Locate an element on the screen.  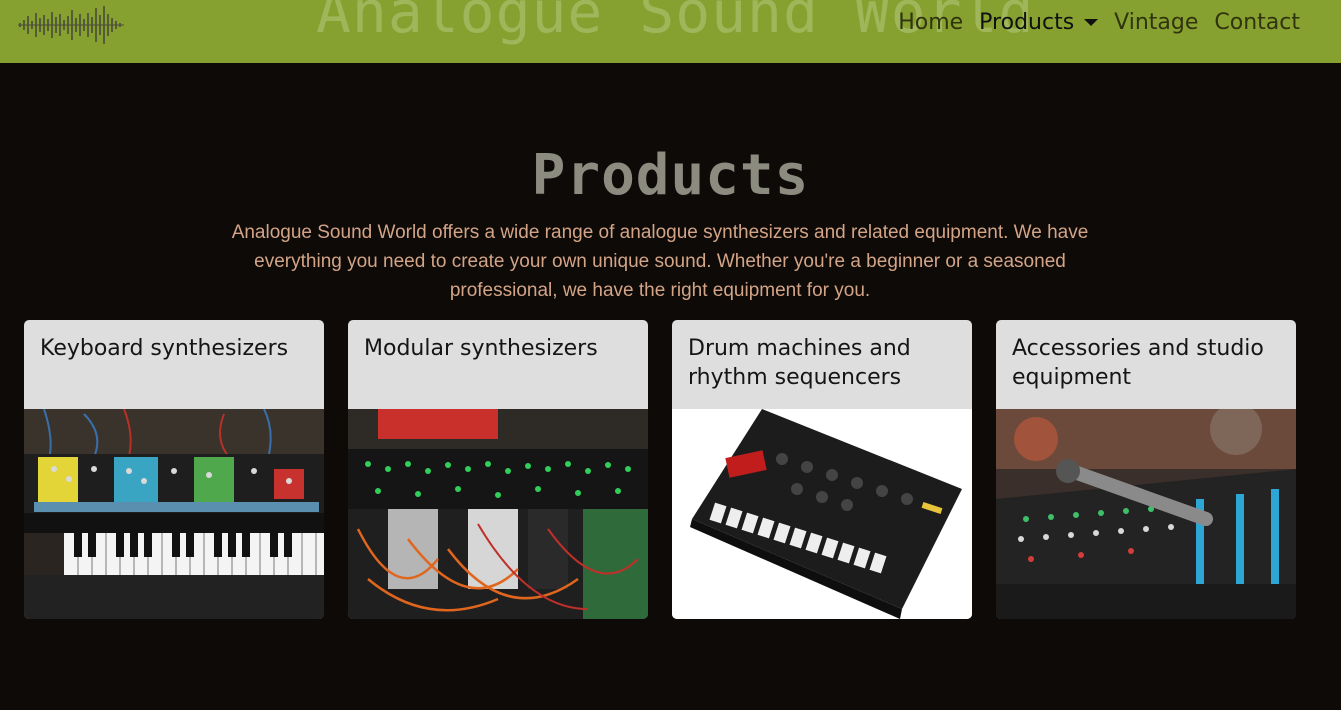
card-title: Modular synthesizers is located at coordinates (481, 348).